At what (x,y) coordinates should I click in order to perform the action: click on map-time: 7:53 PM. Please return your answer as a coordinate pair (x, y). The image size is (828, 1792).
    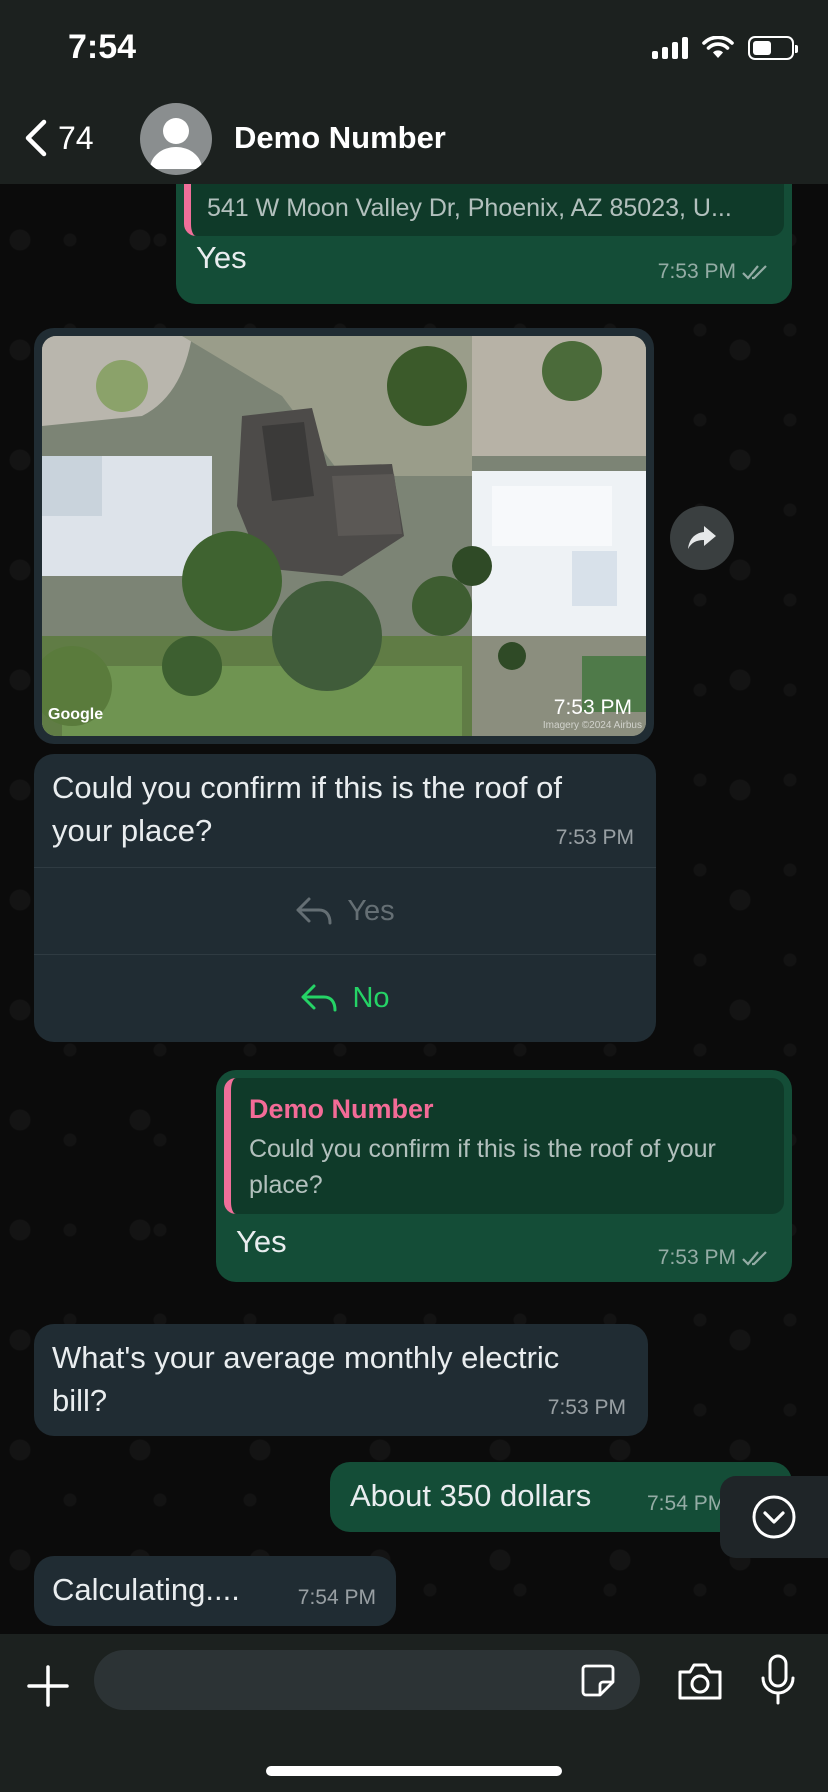
    Looking at the image, I should click on (592, 707).